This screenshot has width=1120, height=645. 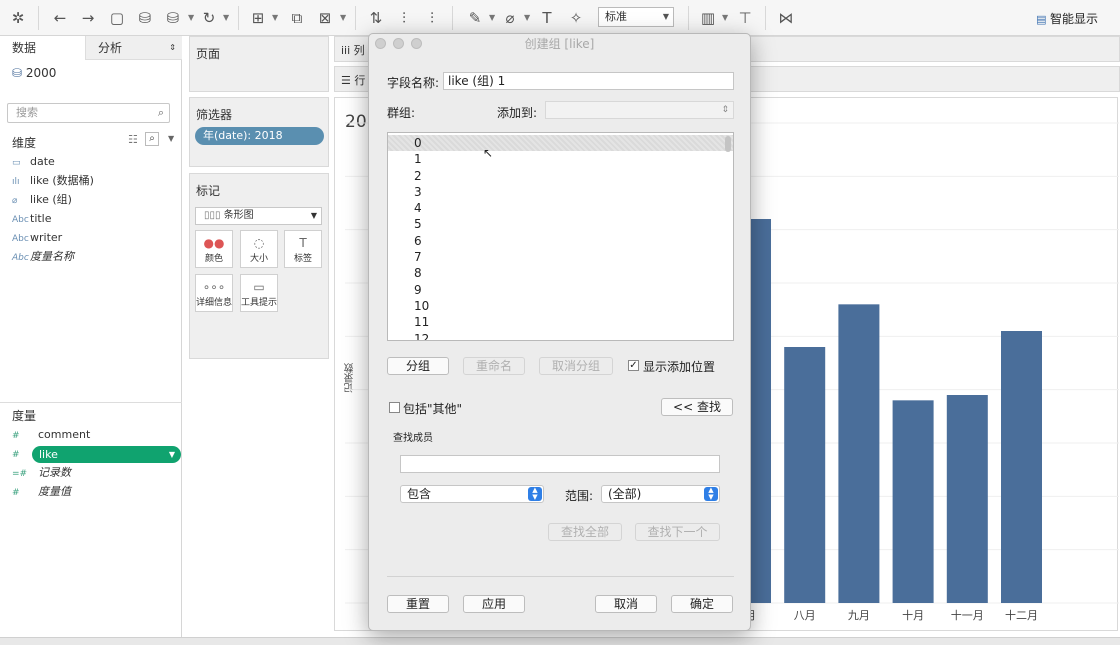 I want to click on find-next-button: 查找下一个, so click(x=677, y=532).